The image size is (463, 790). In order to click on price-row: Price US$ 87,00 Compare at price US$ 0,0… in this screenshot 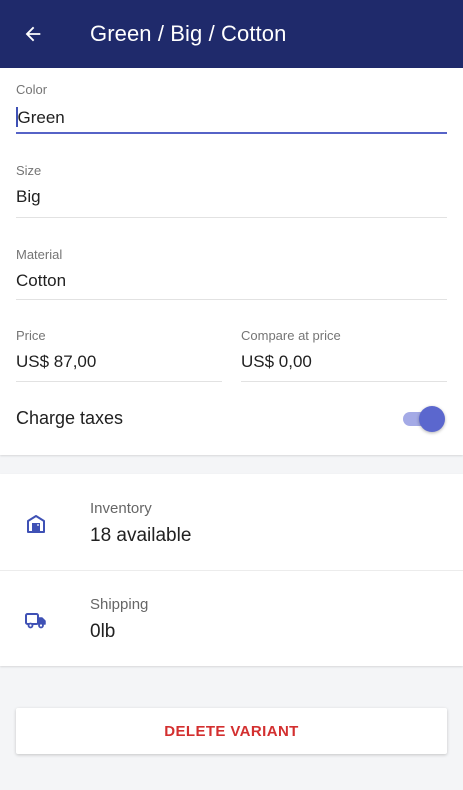, I will do `click(231, 341)`.